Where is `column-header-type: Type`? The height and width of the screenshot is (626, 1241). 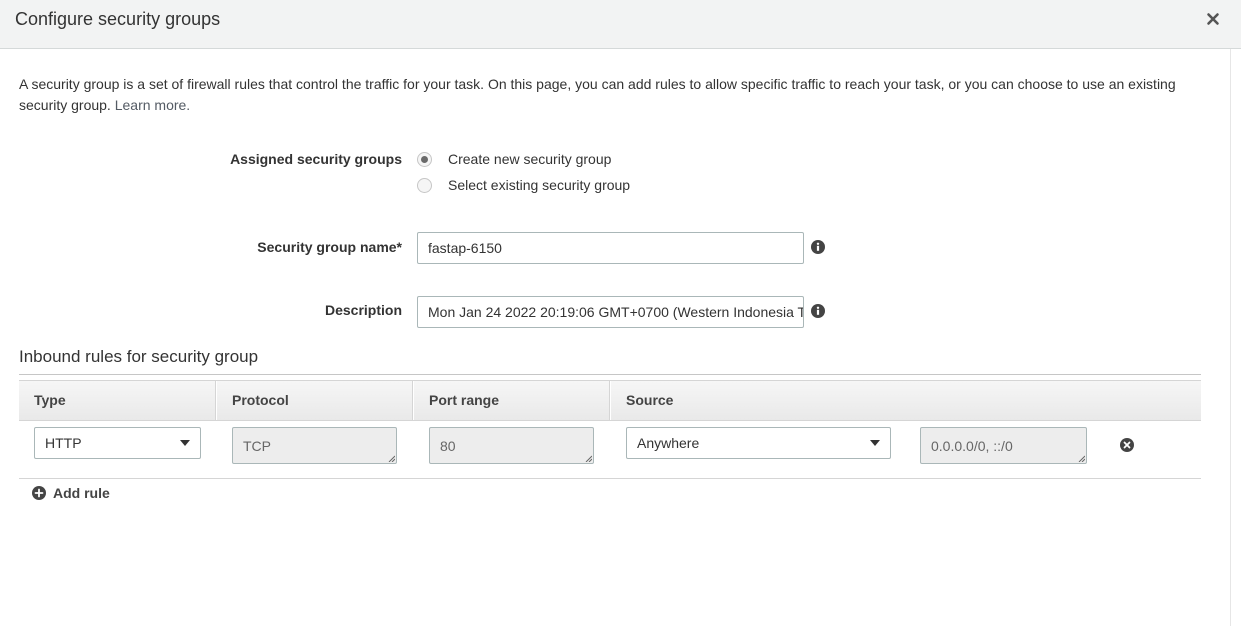 column-header-type: Type is located at coordinates (50, 400).